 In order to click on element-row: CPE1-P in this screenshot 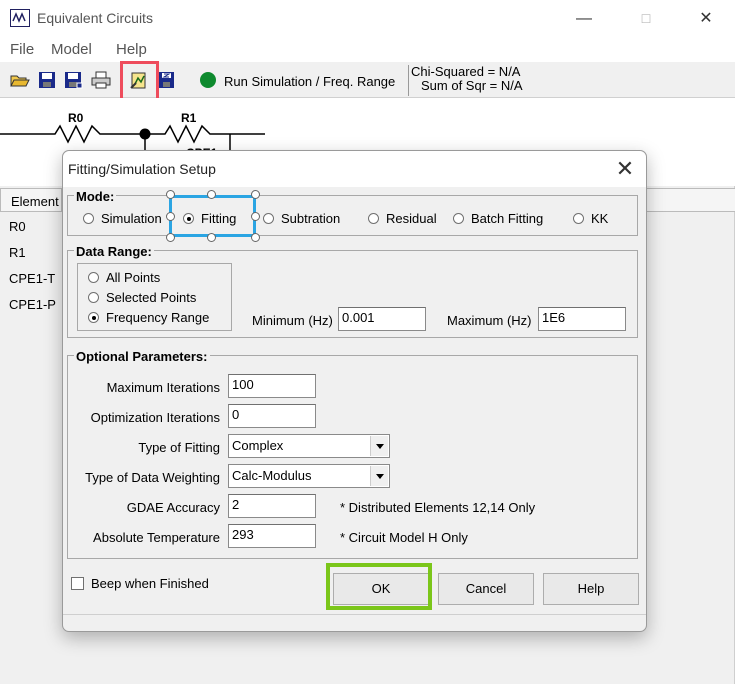, I will do `click(32, 304)`.